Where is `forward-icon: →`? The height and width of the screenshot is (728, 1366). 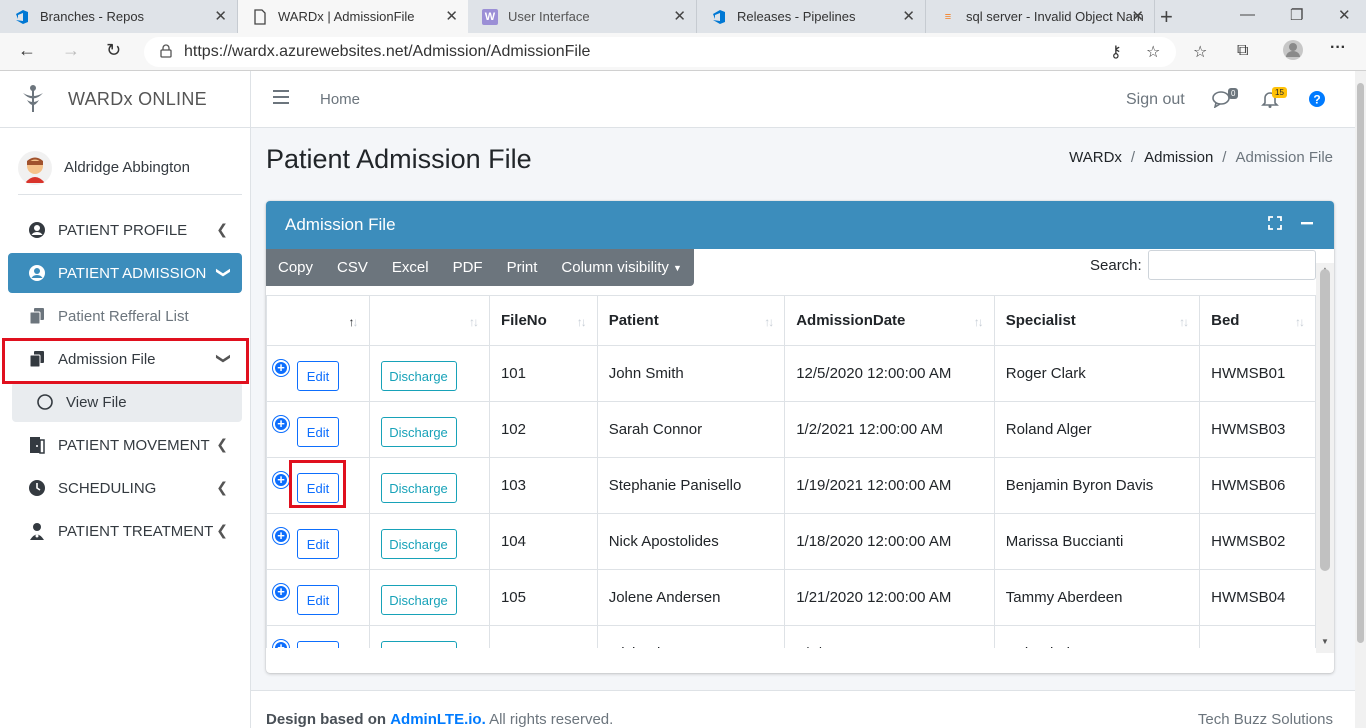
forward-icon: → is located at coordinates (71, 50).